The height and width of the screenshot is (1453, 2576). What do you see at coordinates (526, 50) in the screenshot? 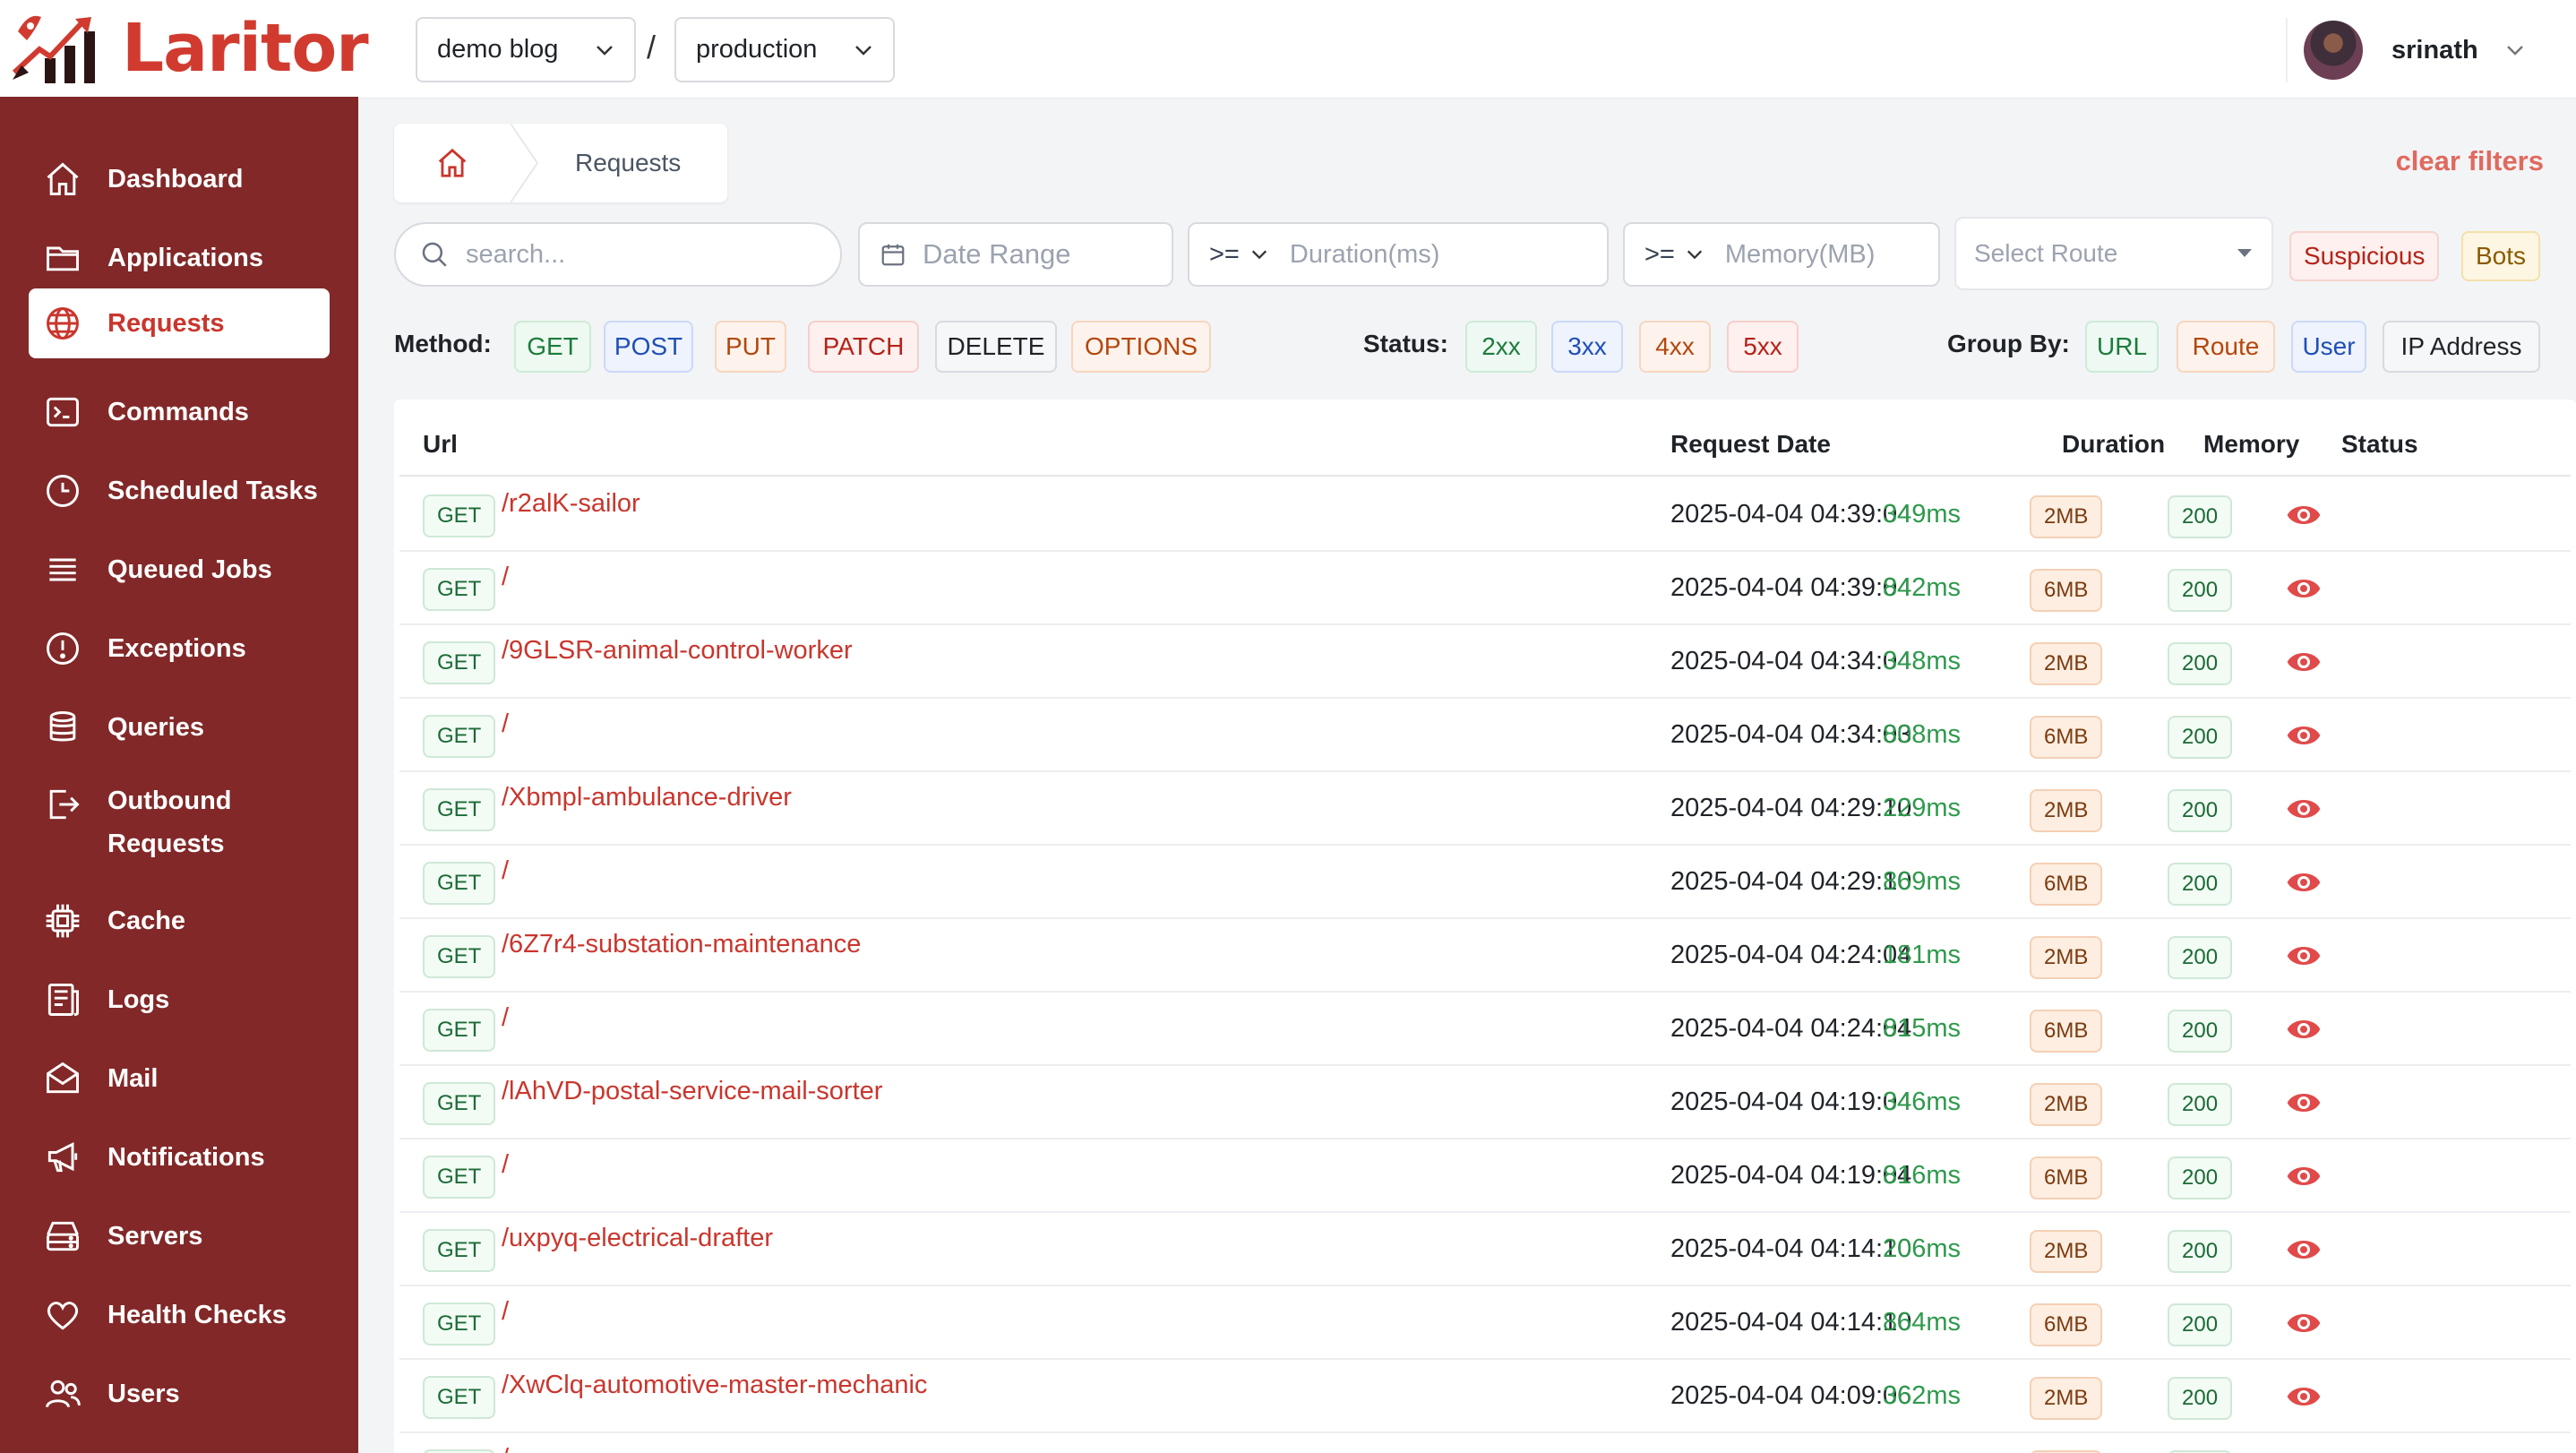
I see `project-select: demo blog` at bounding box center [526, 50].